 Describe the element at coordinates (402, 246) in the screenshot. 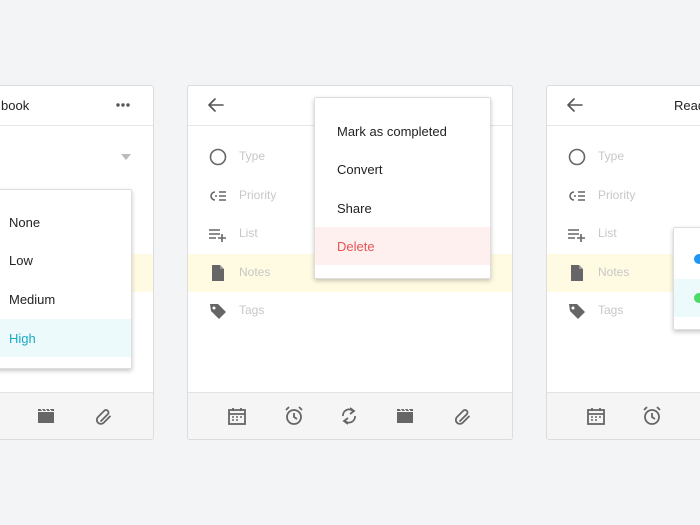

I see `menu-item-delete: Delete` at that location.